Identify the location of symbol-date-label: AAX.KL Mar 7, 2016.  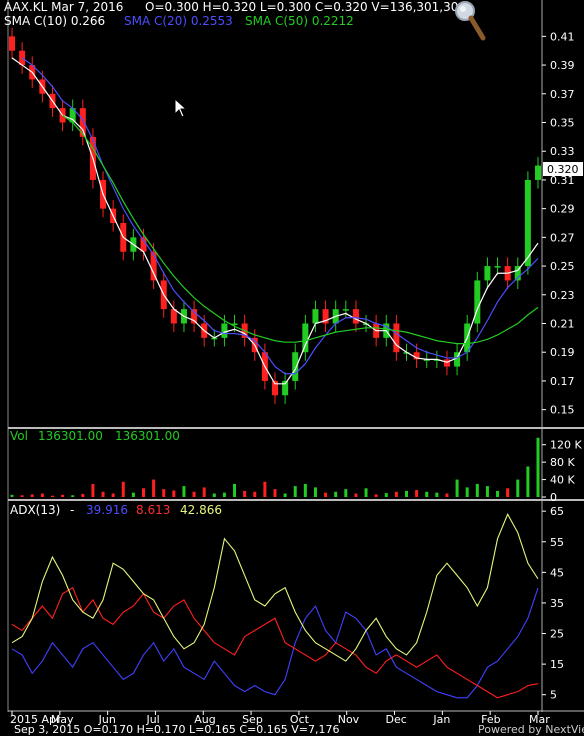
(64, 7).